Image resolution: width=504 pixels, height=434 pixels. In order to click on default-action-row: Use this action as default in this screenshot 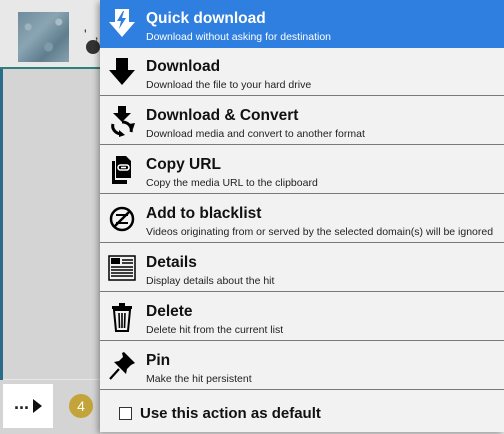, I will do `click(302, 413)`.